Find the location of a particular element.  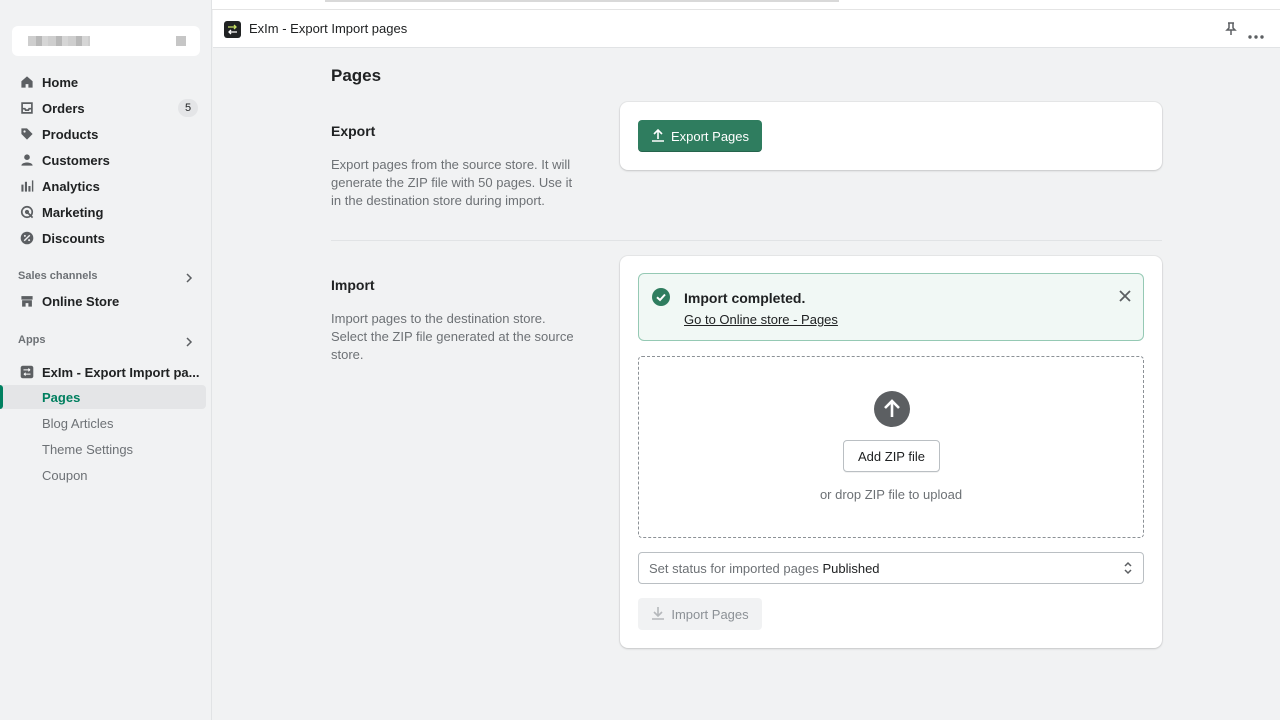

tag-icon is located at coordinates (27, 134).